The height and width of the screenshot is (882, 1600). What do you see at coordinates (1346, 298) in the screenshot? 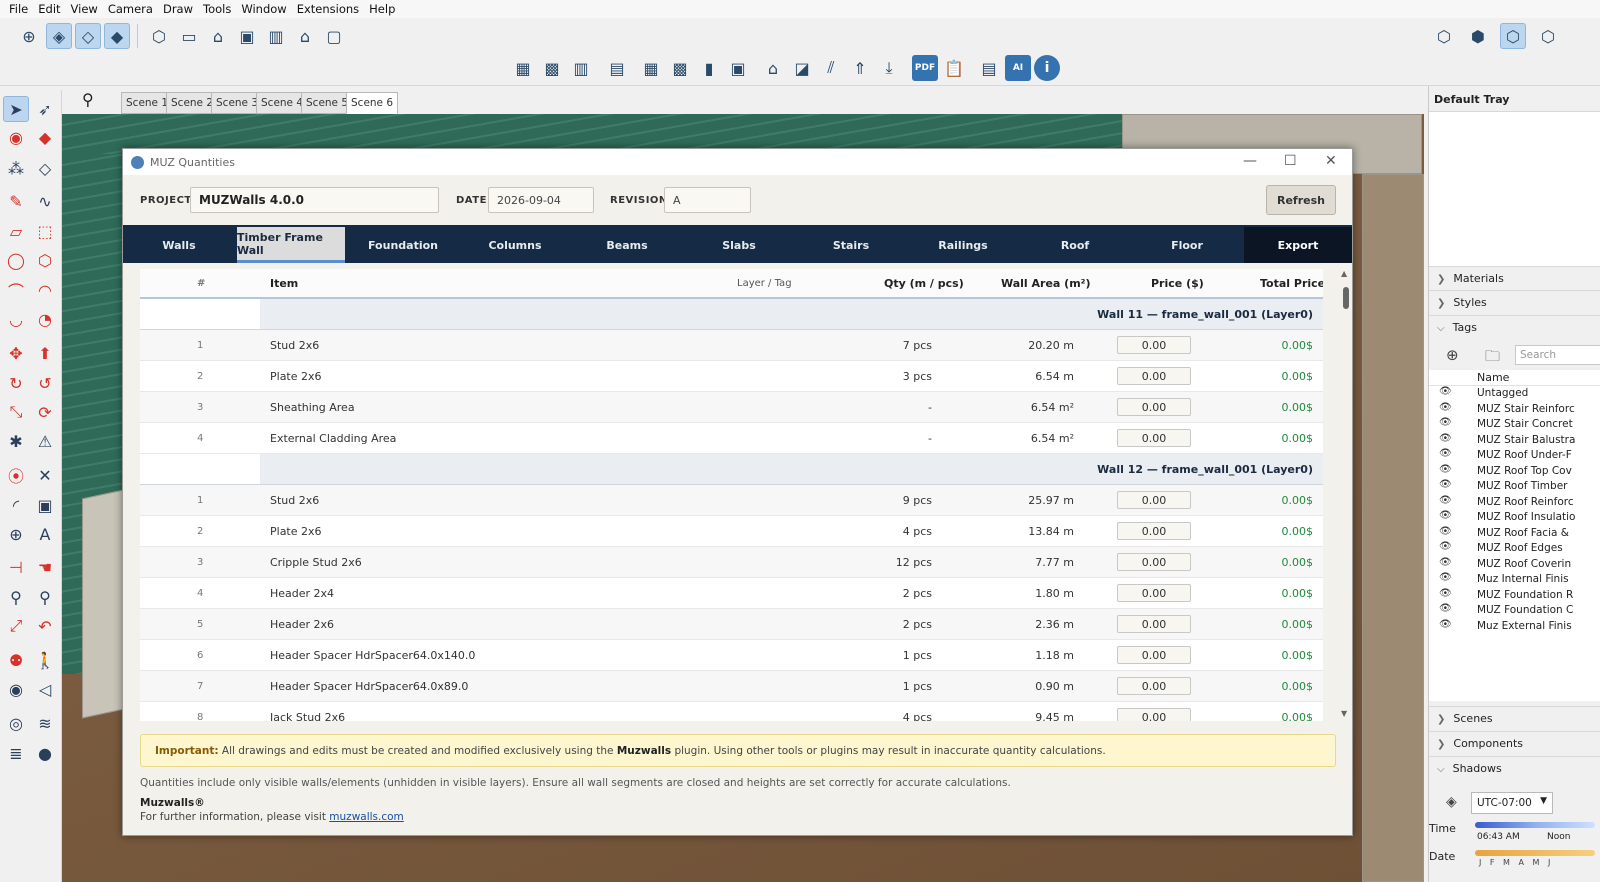
I see `scroll-thumb` at bounding box center [1346, 298].